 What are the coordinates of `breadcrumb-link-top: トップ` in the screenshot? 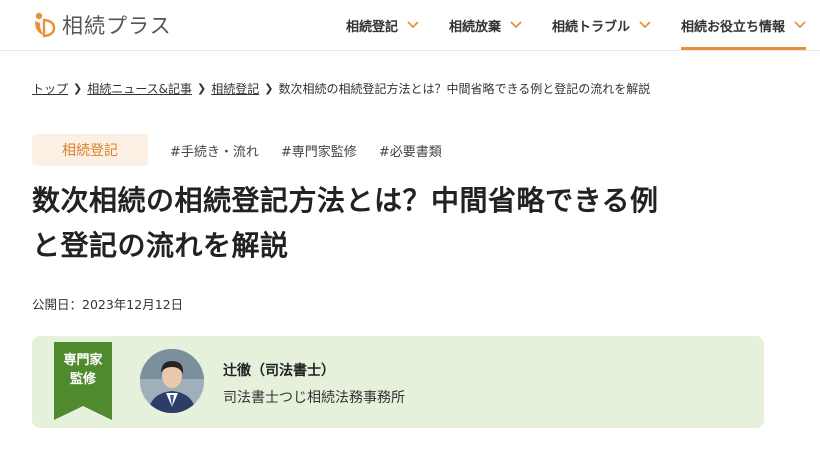 It's located at (50, 88).